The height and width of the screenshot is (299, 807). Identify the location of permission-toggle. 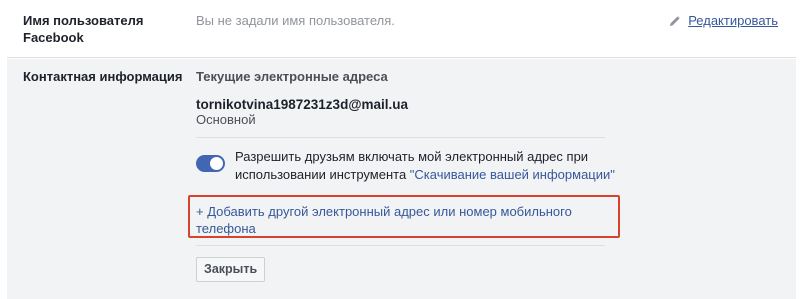
(210, 163).